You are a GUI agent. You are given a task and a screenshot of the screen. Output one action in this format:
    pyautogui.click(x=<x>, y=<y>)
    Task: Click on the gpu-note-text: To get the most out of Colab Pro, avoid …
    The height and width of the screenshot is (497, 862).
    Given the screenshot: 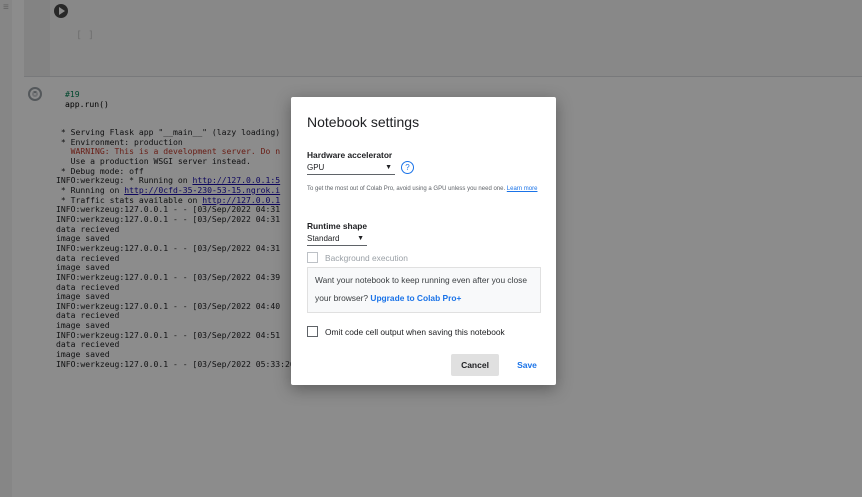 What is the action you would take?
    pyautogui.click(x=407, y=189)
    